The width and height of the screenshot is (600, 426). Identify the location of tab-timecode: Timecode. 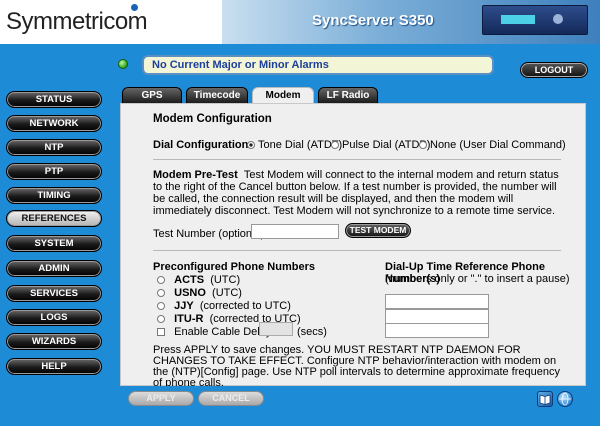
(217, 95).